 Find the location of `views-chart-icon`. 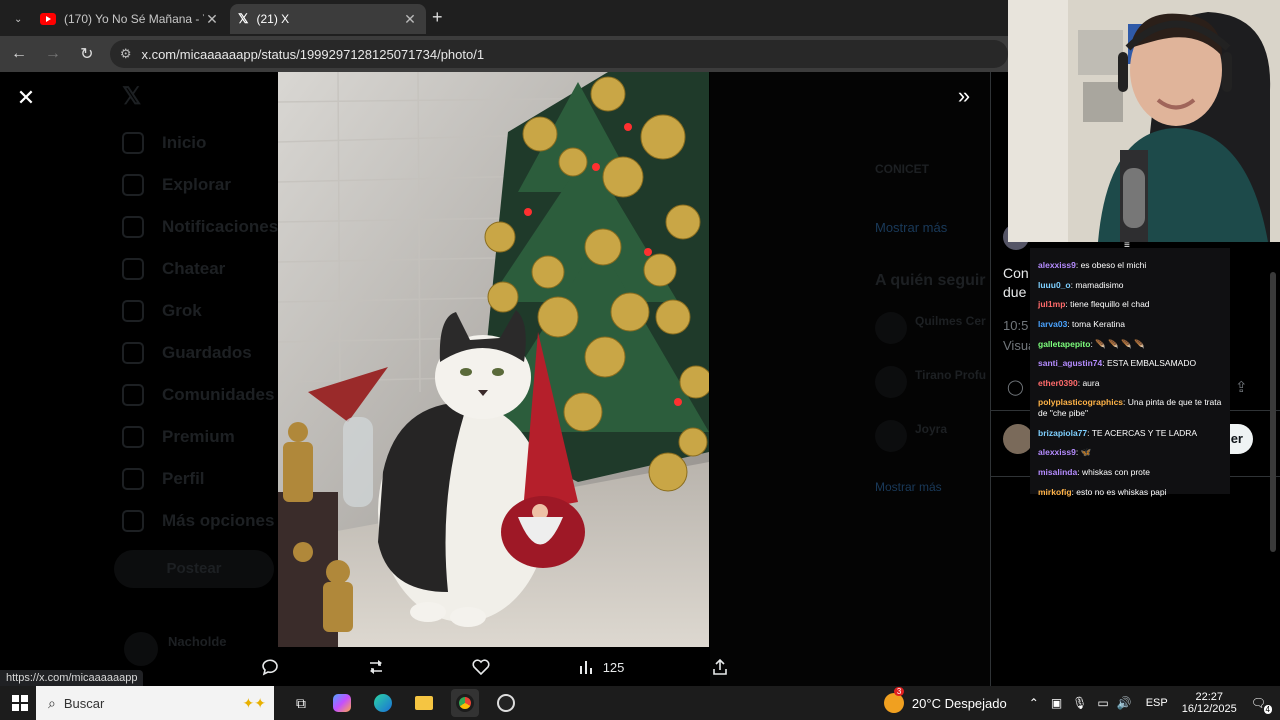

views-chart-icon is located at coordinates (585, 667).